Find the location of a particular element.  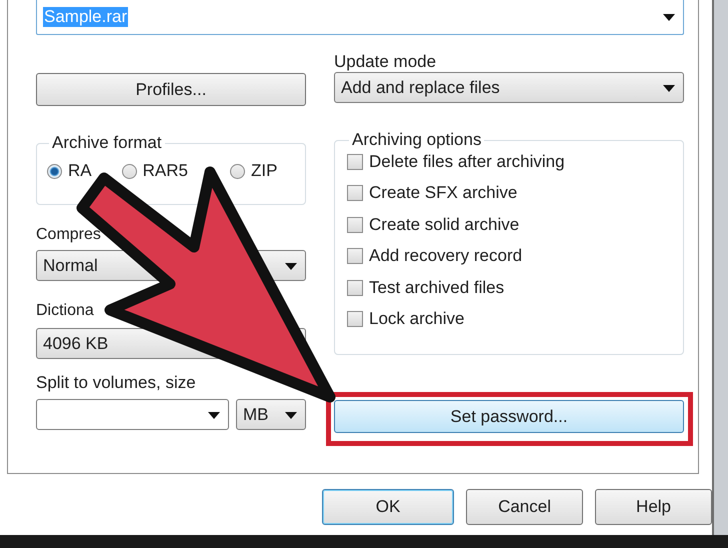

checkbox-label: Create solid archive is located at coordinates (444, 224).